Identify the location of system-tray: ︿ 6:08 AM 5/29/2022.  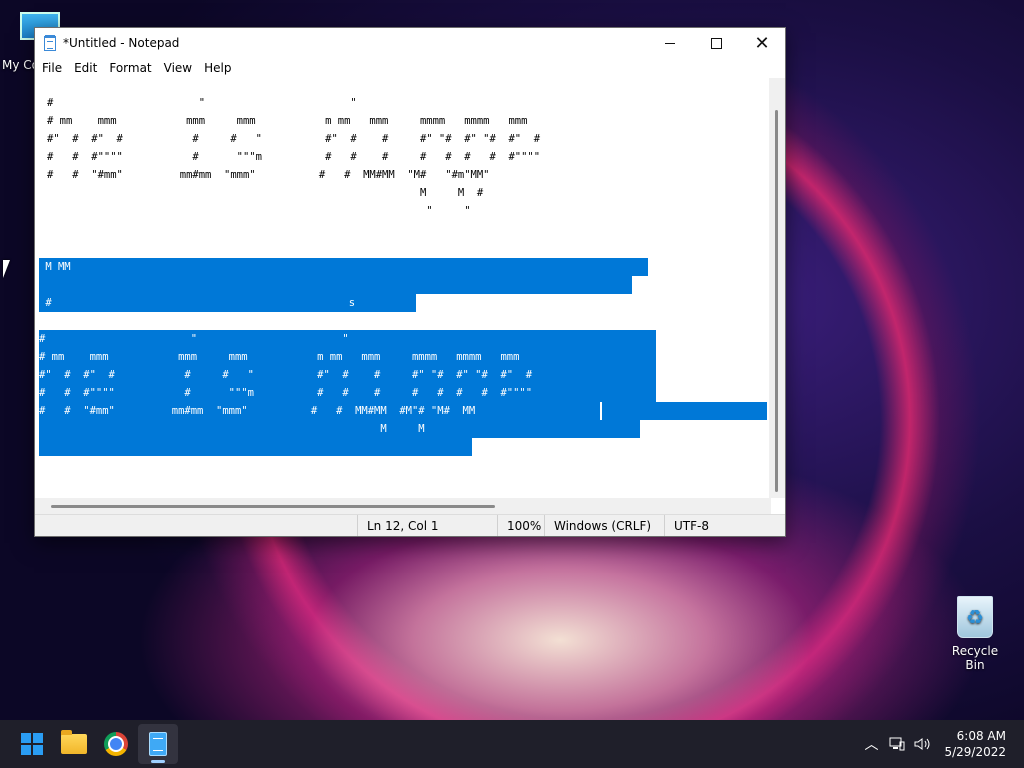
(942, 744).